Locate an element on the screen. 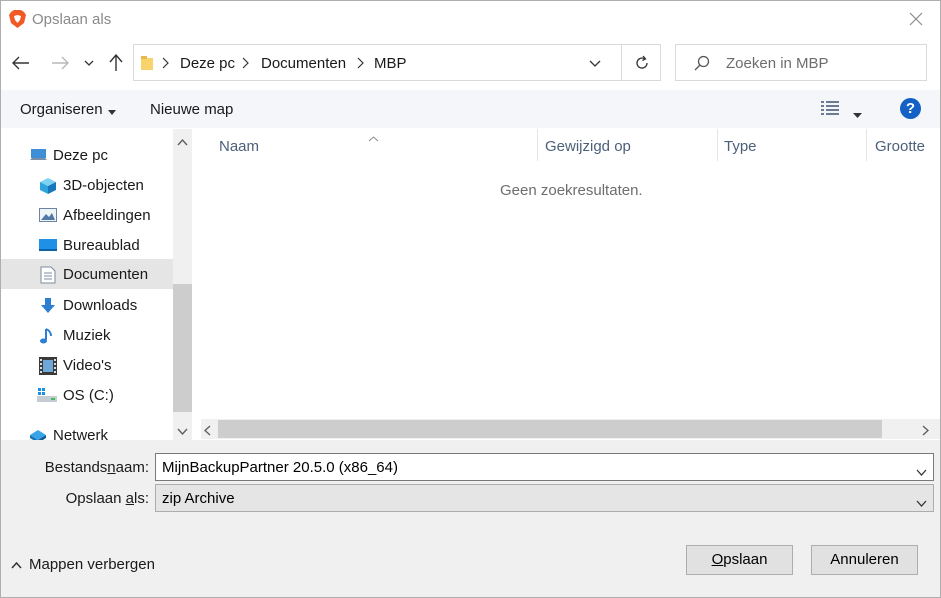  list-horizontal-scrollbar is located at coordinates (570, 429).